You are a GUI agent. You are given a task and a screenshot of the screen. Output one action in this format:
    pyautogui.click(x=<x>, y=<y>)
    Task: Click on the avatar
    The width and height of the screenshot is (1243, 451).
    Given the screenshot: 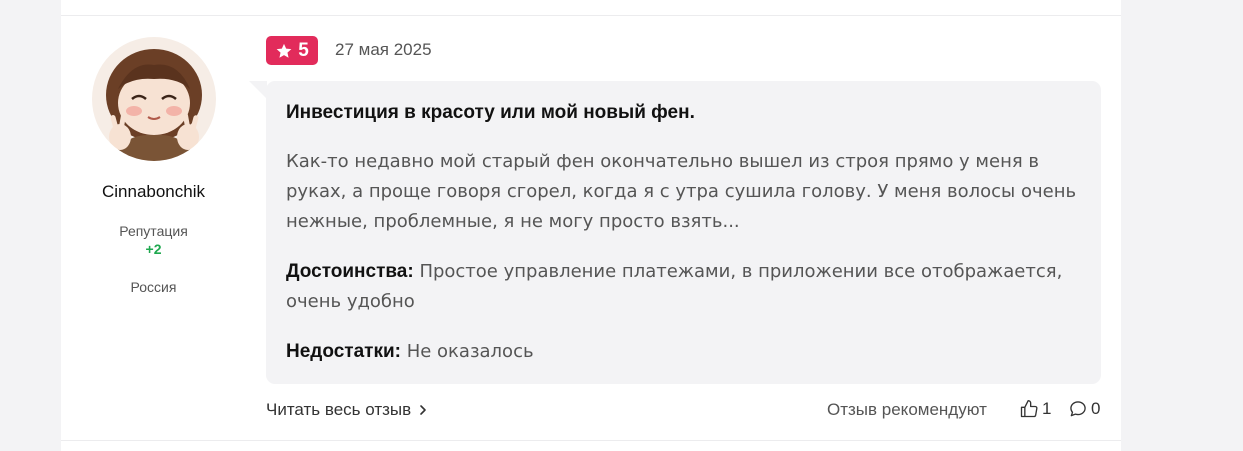 What is the action you would take?
    pyautogui.click(x=154, y=99)
    